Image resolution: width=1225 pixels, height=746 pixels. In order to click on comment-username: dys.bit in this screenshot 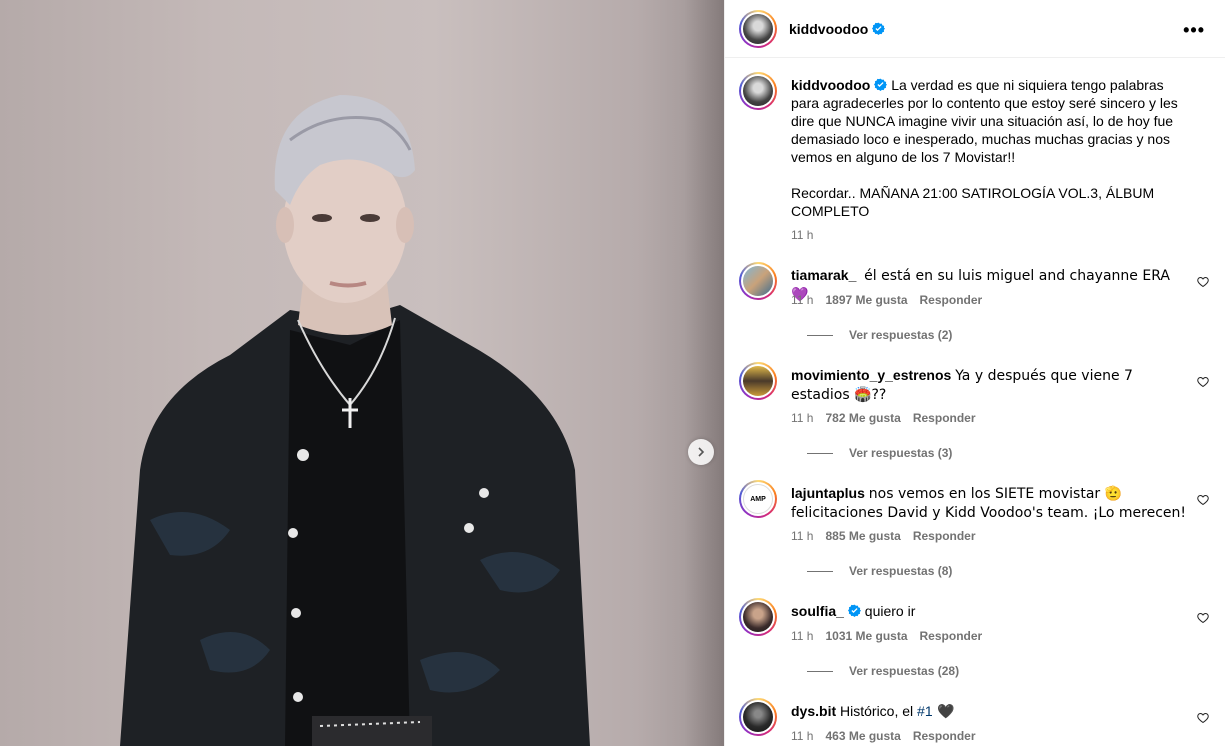, I will do `click(813, 711)`.